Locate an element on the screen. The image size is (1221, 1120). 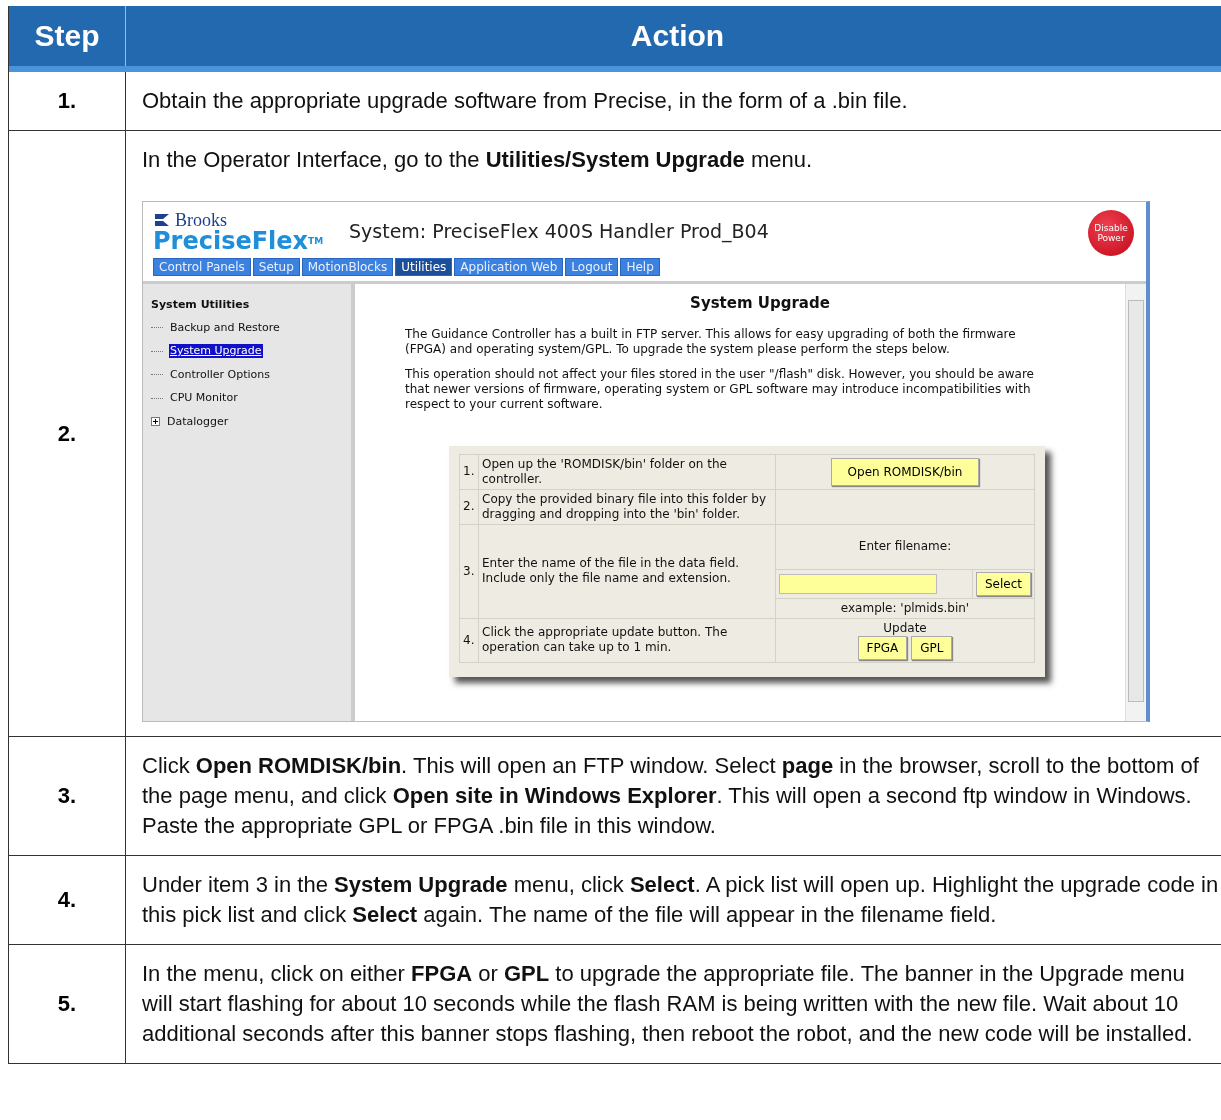
step-text: Click the appropriate update button. The operation can take up to 1 min. is located at coordinates (627, 640).